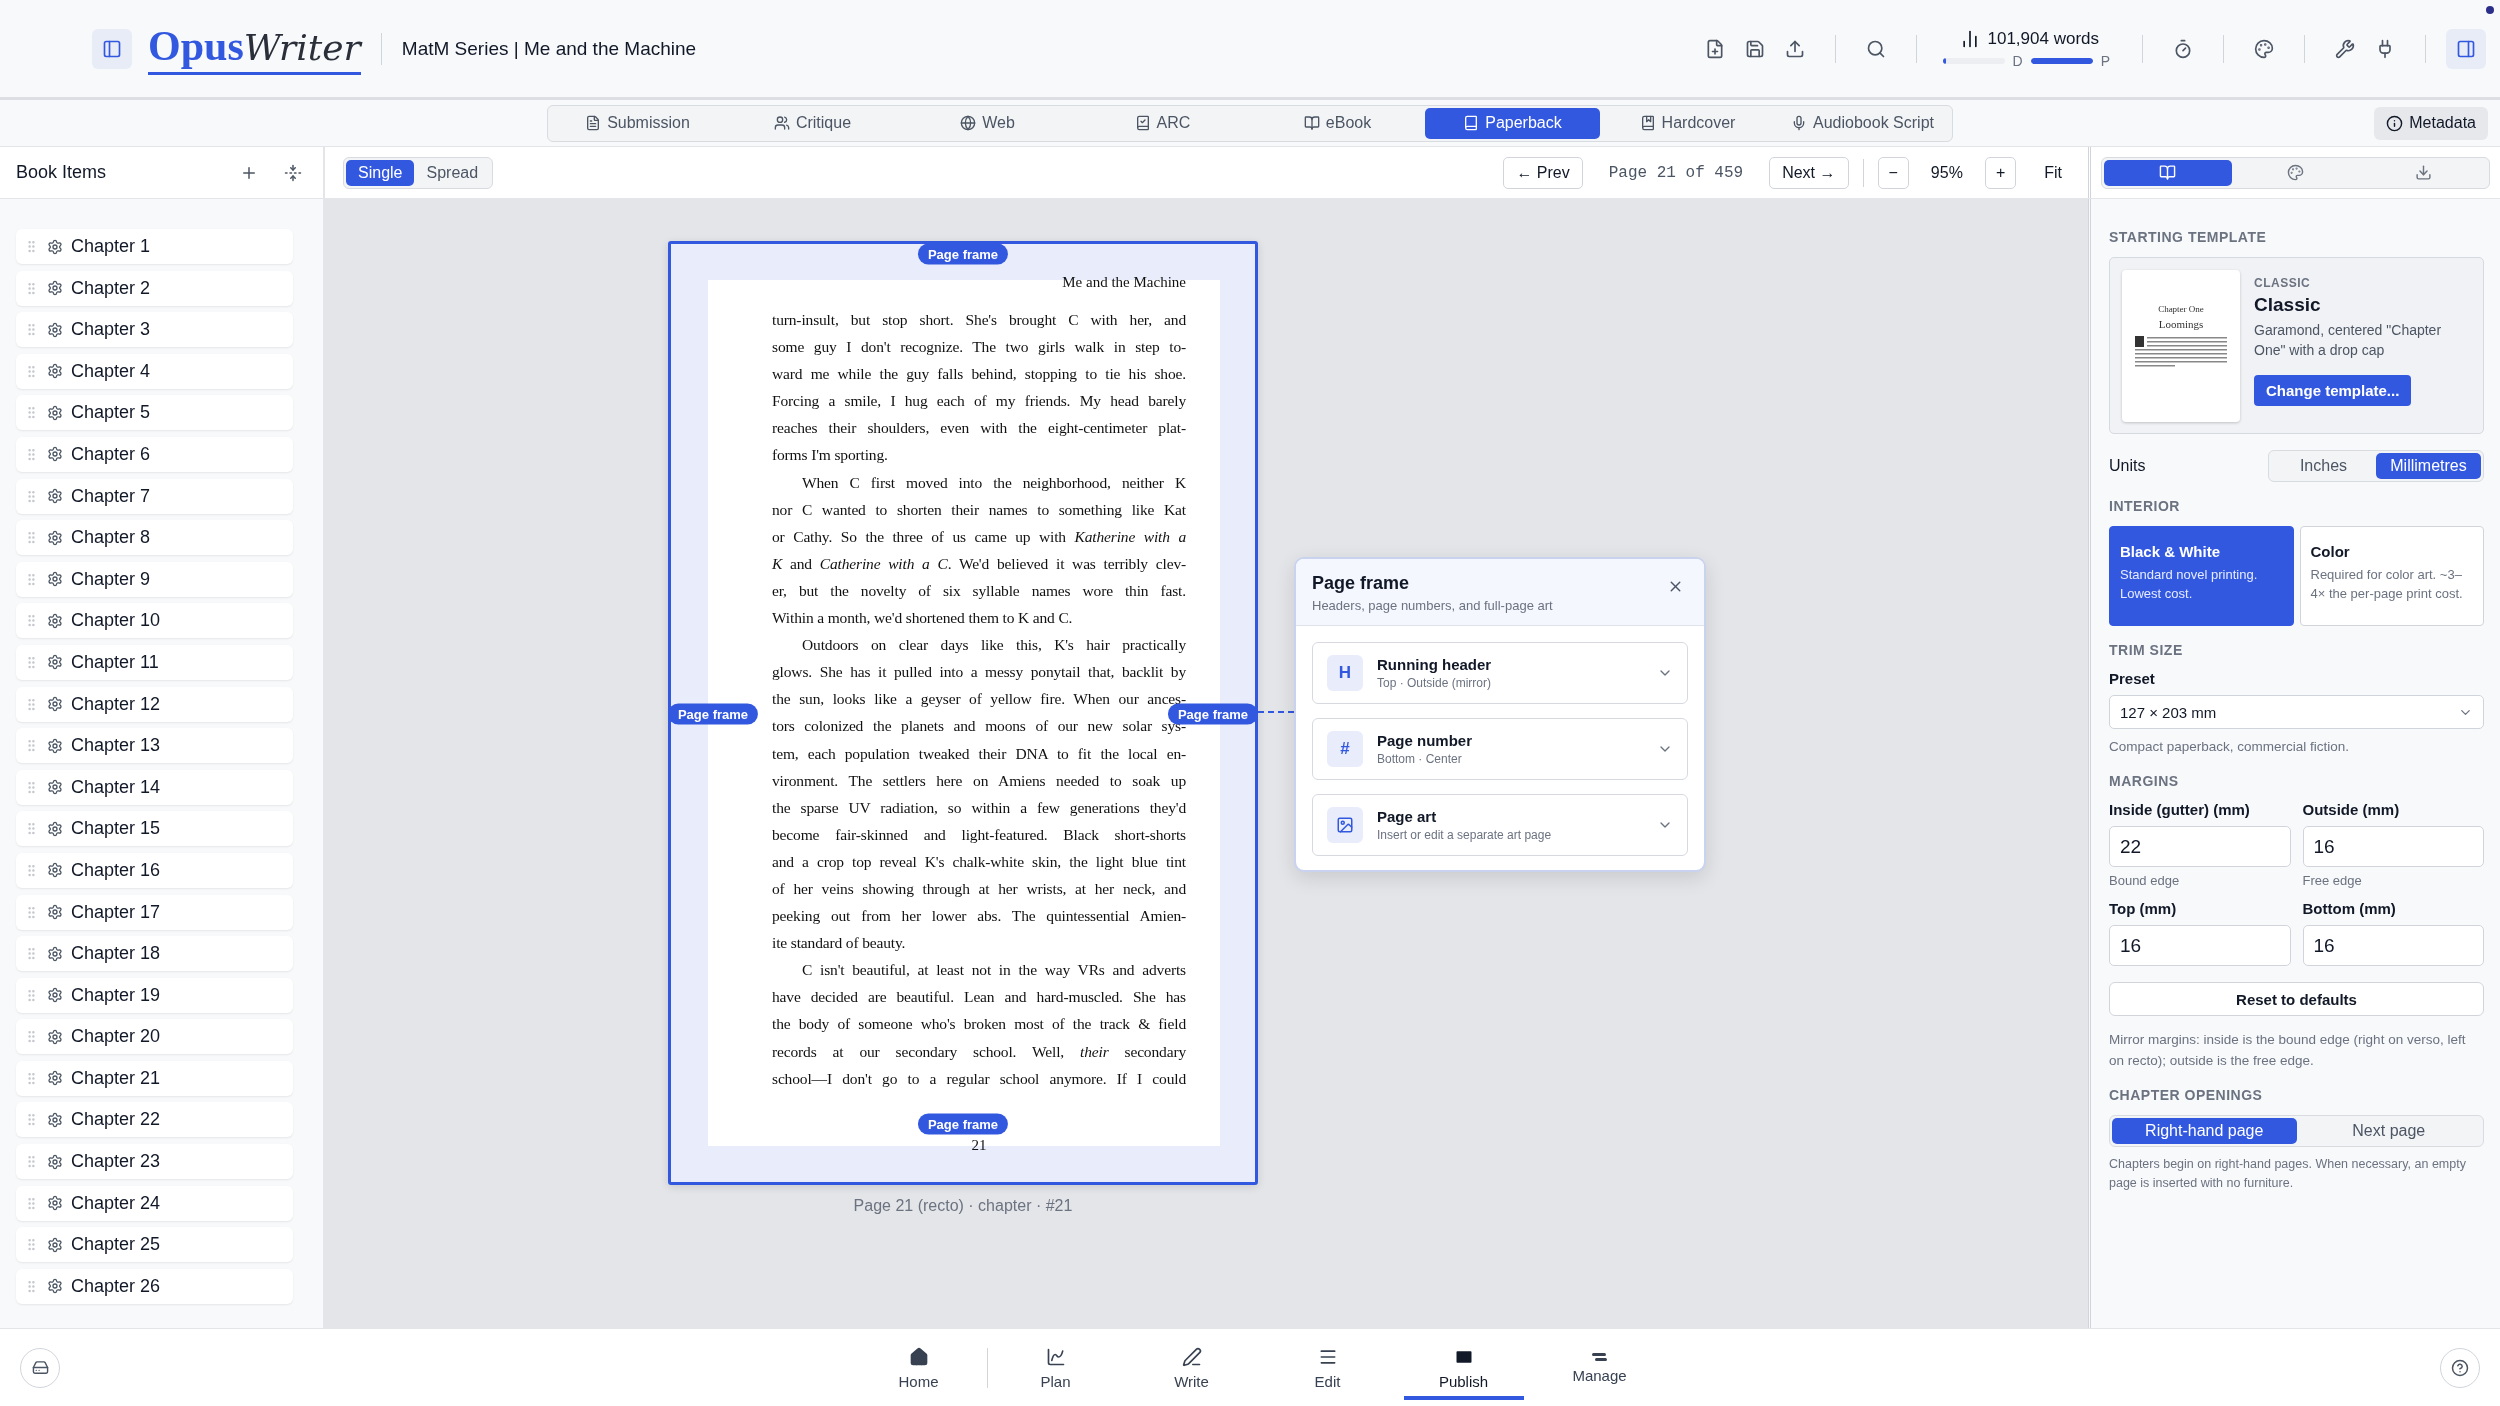  What do you see at coordinates (1463, 1367) in the screenshot?
I see `nav-tab: Publish` at bounding box center [1463, 1367].